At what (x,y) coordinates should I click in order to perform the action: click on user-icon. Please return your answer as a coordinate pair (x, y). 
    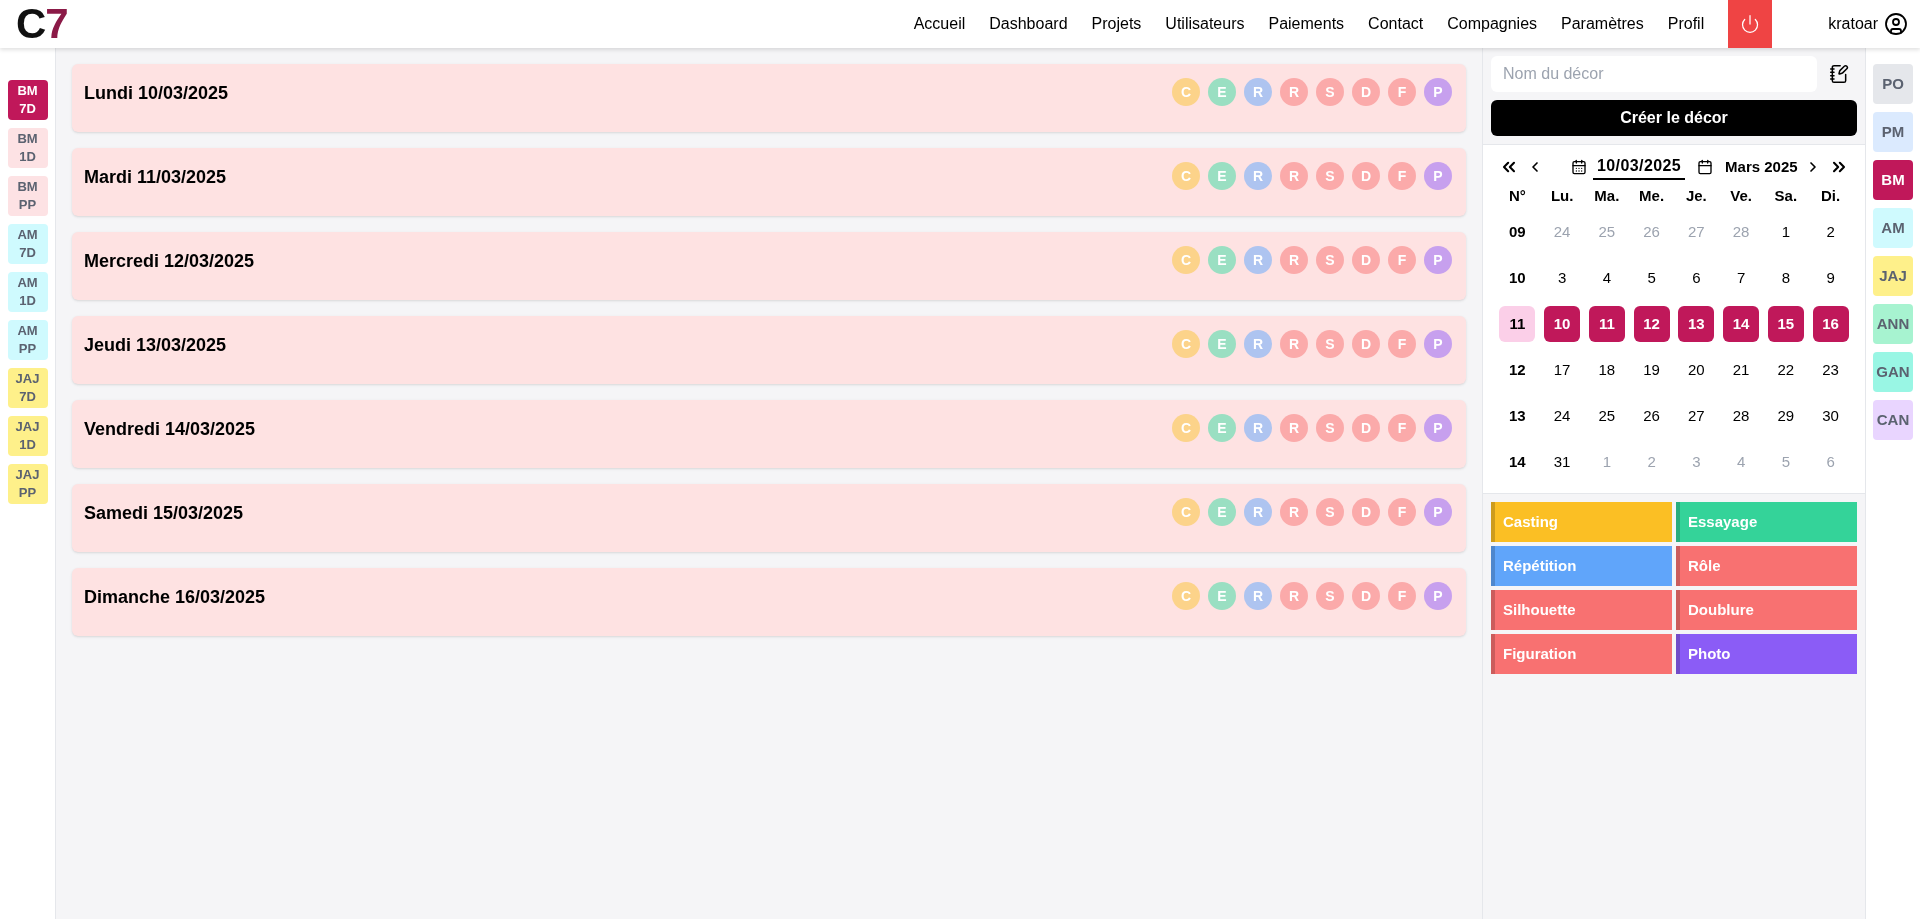
    Looking at the image, I should click on (1896, 24).